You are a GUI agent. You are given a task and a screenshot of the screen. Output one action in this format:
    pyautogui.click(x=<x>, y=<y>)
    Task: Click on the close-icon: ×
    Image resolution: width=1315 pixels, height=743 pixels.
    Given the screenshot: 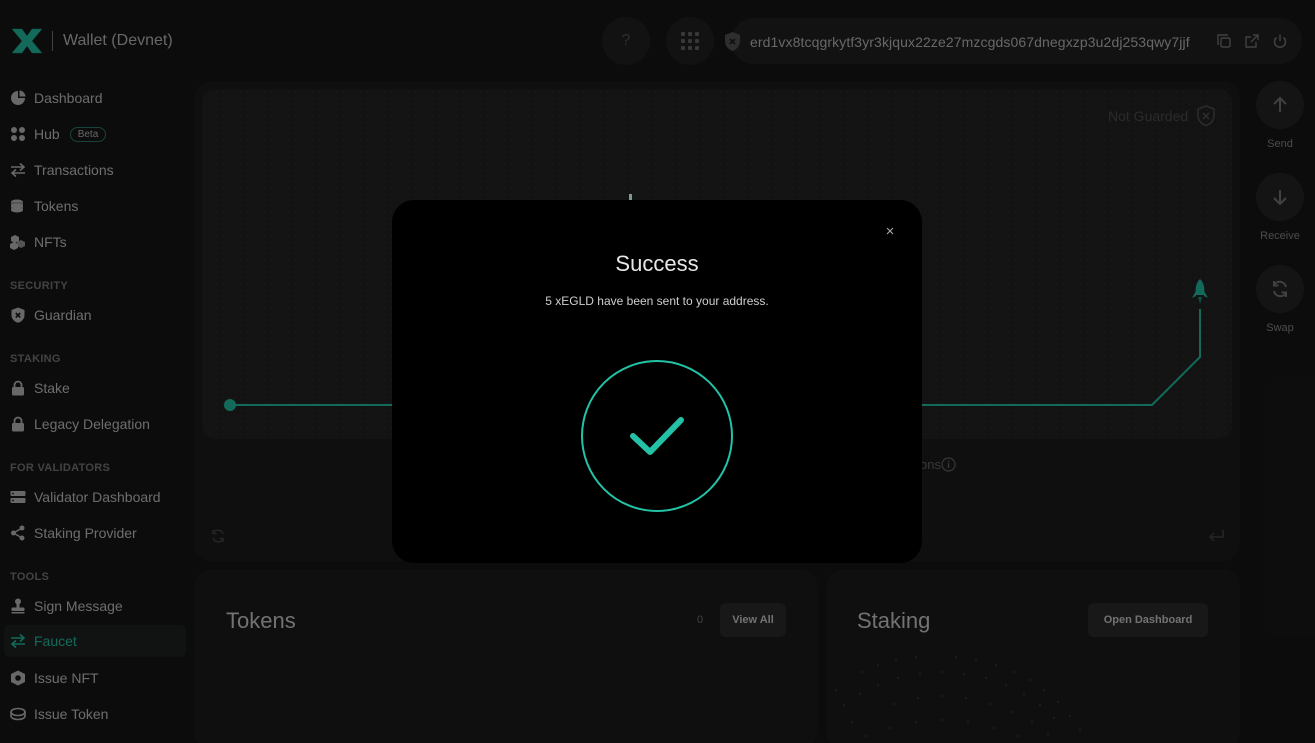 What is the action you would take?
    pyautogui.click(x=890, y=232)
    